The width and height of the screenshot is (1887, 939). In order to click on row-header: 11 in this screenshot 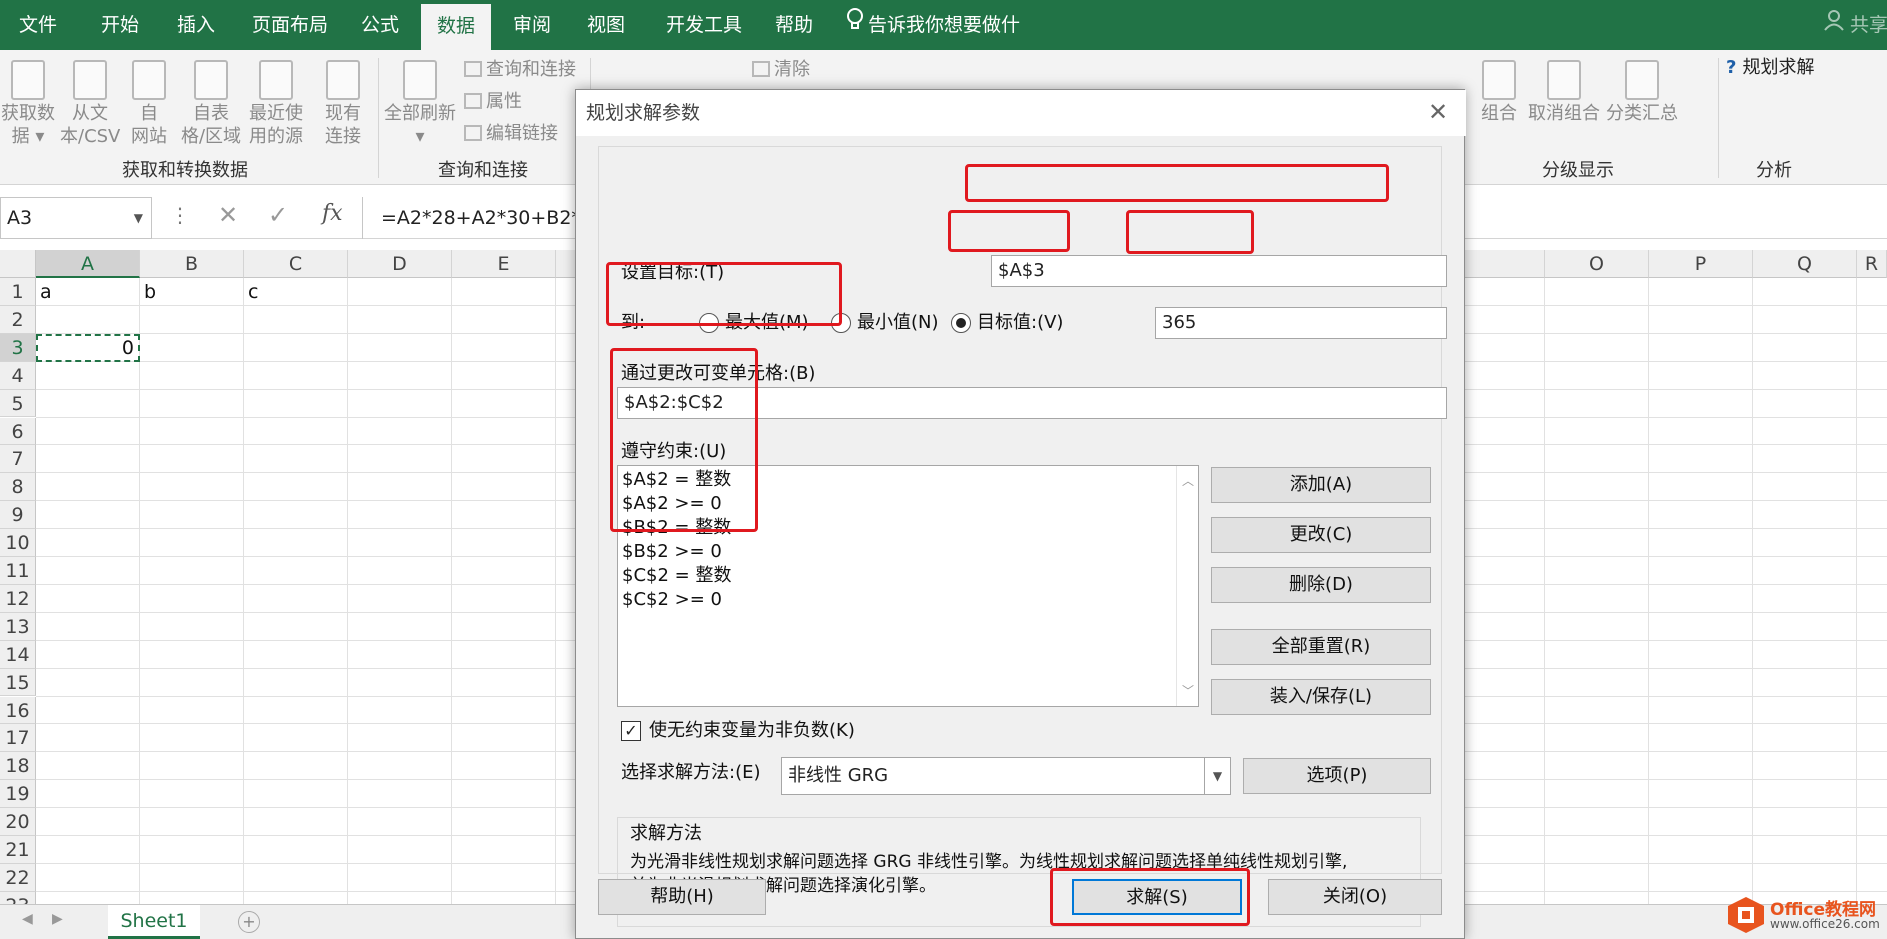, I will do `click(18, 571)`.